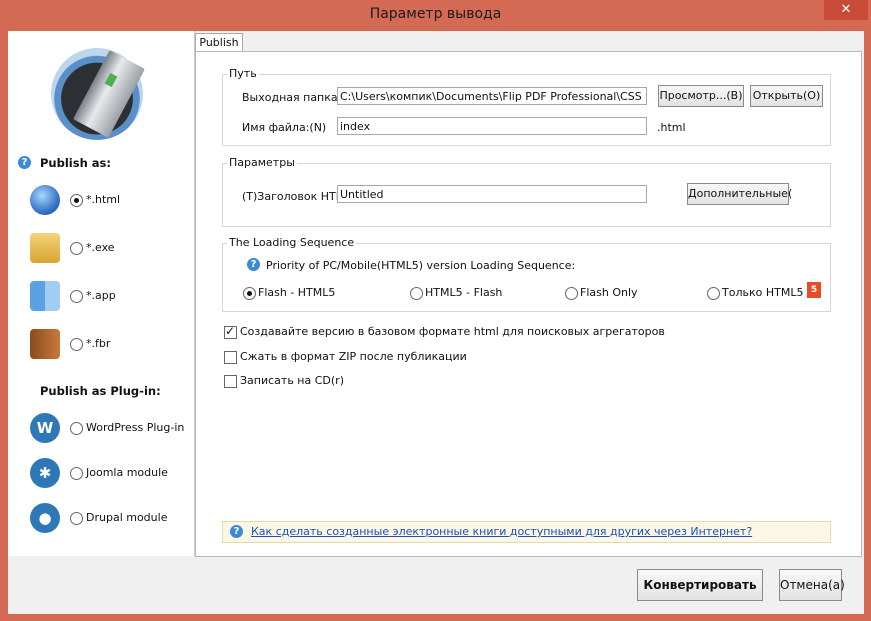 The height and width of the screenshot is (621, 871). I want to click on plugin-label-joomla: Joomla module, so click(127, 472).